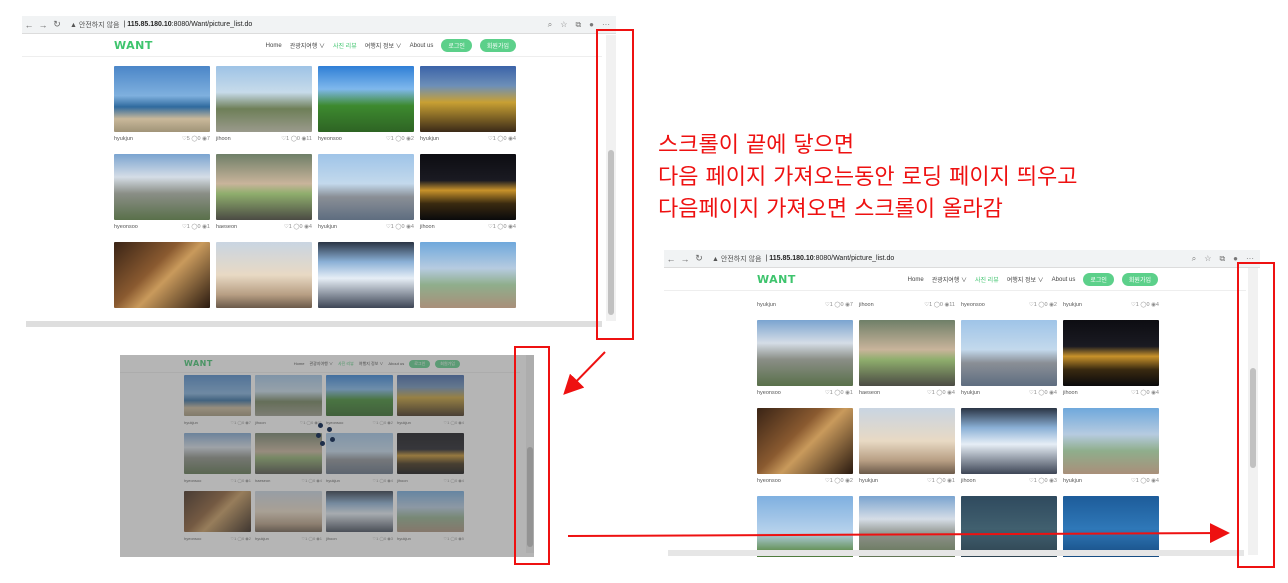  What do you see at coordinates (584, 373) in the screenshot?
I see `arrow-to-loading` at bounding box center [584, 373].